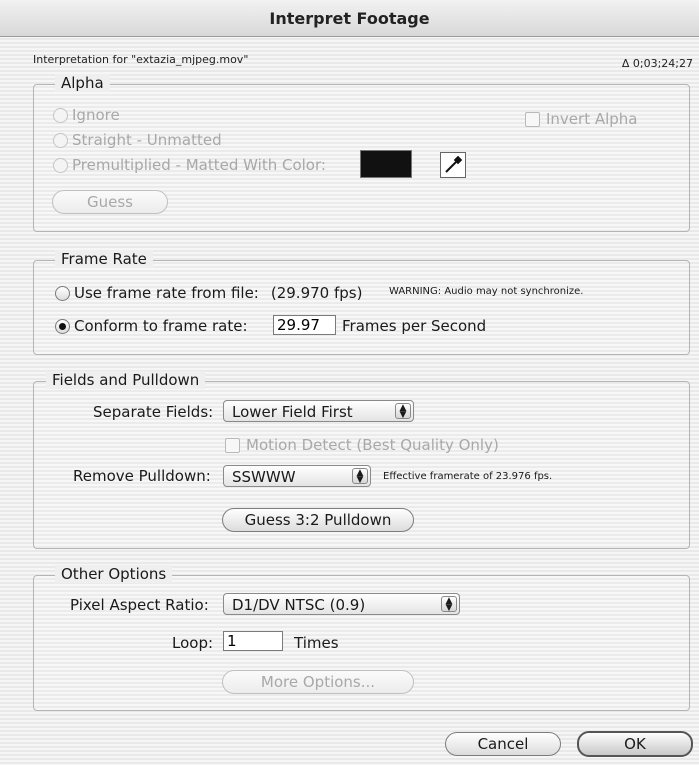  I want to click on alpha-premultiplied-option: Premultiplied - Matted With Color:, so click(189, 165).